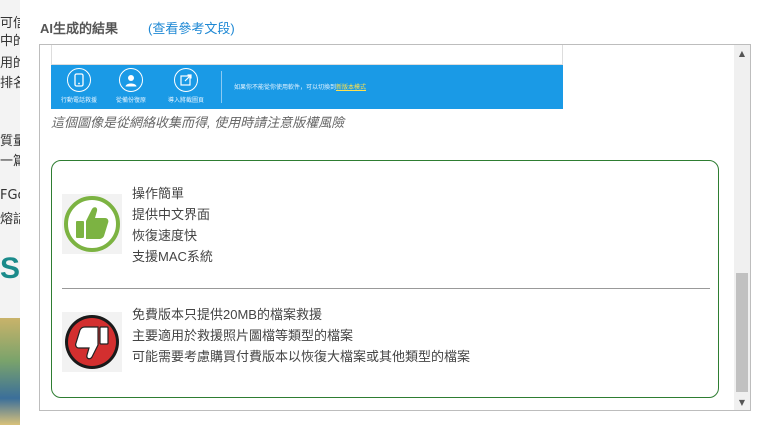 This screenshot has width=760, height=425. Describe the element at coordinates (301, 356) in the screenshot. I see `con-item: 可能需要考慮購買付費版本以恢復大檔案或其他類型的檔案` at that location.